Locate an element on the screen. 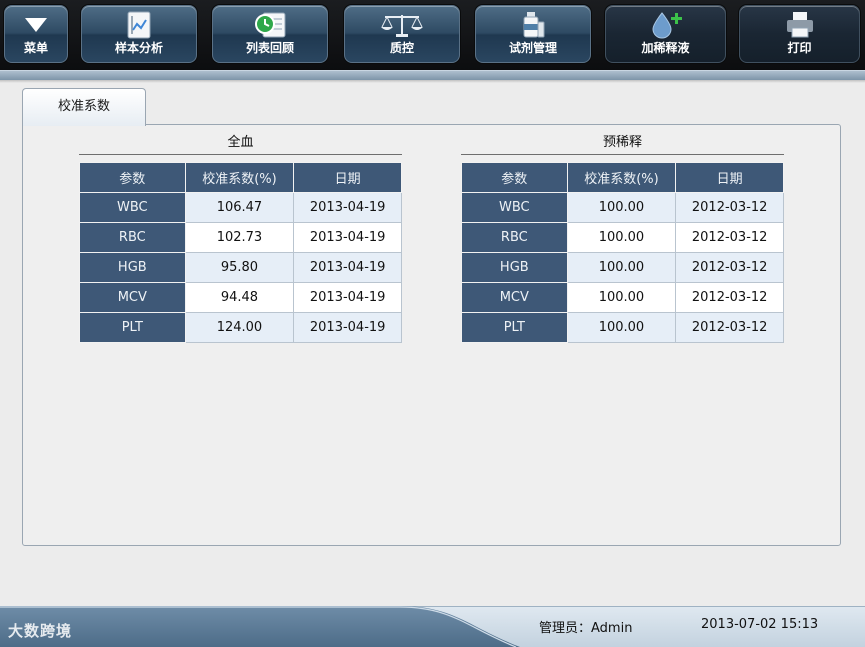  reagent-management-button: 试剂管理 is located at coordinates (533, 34).